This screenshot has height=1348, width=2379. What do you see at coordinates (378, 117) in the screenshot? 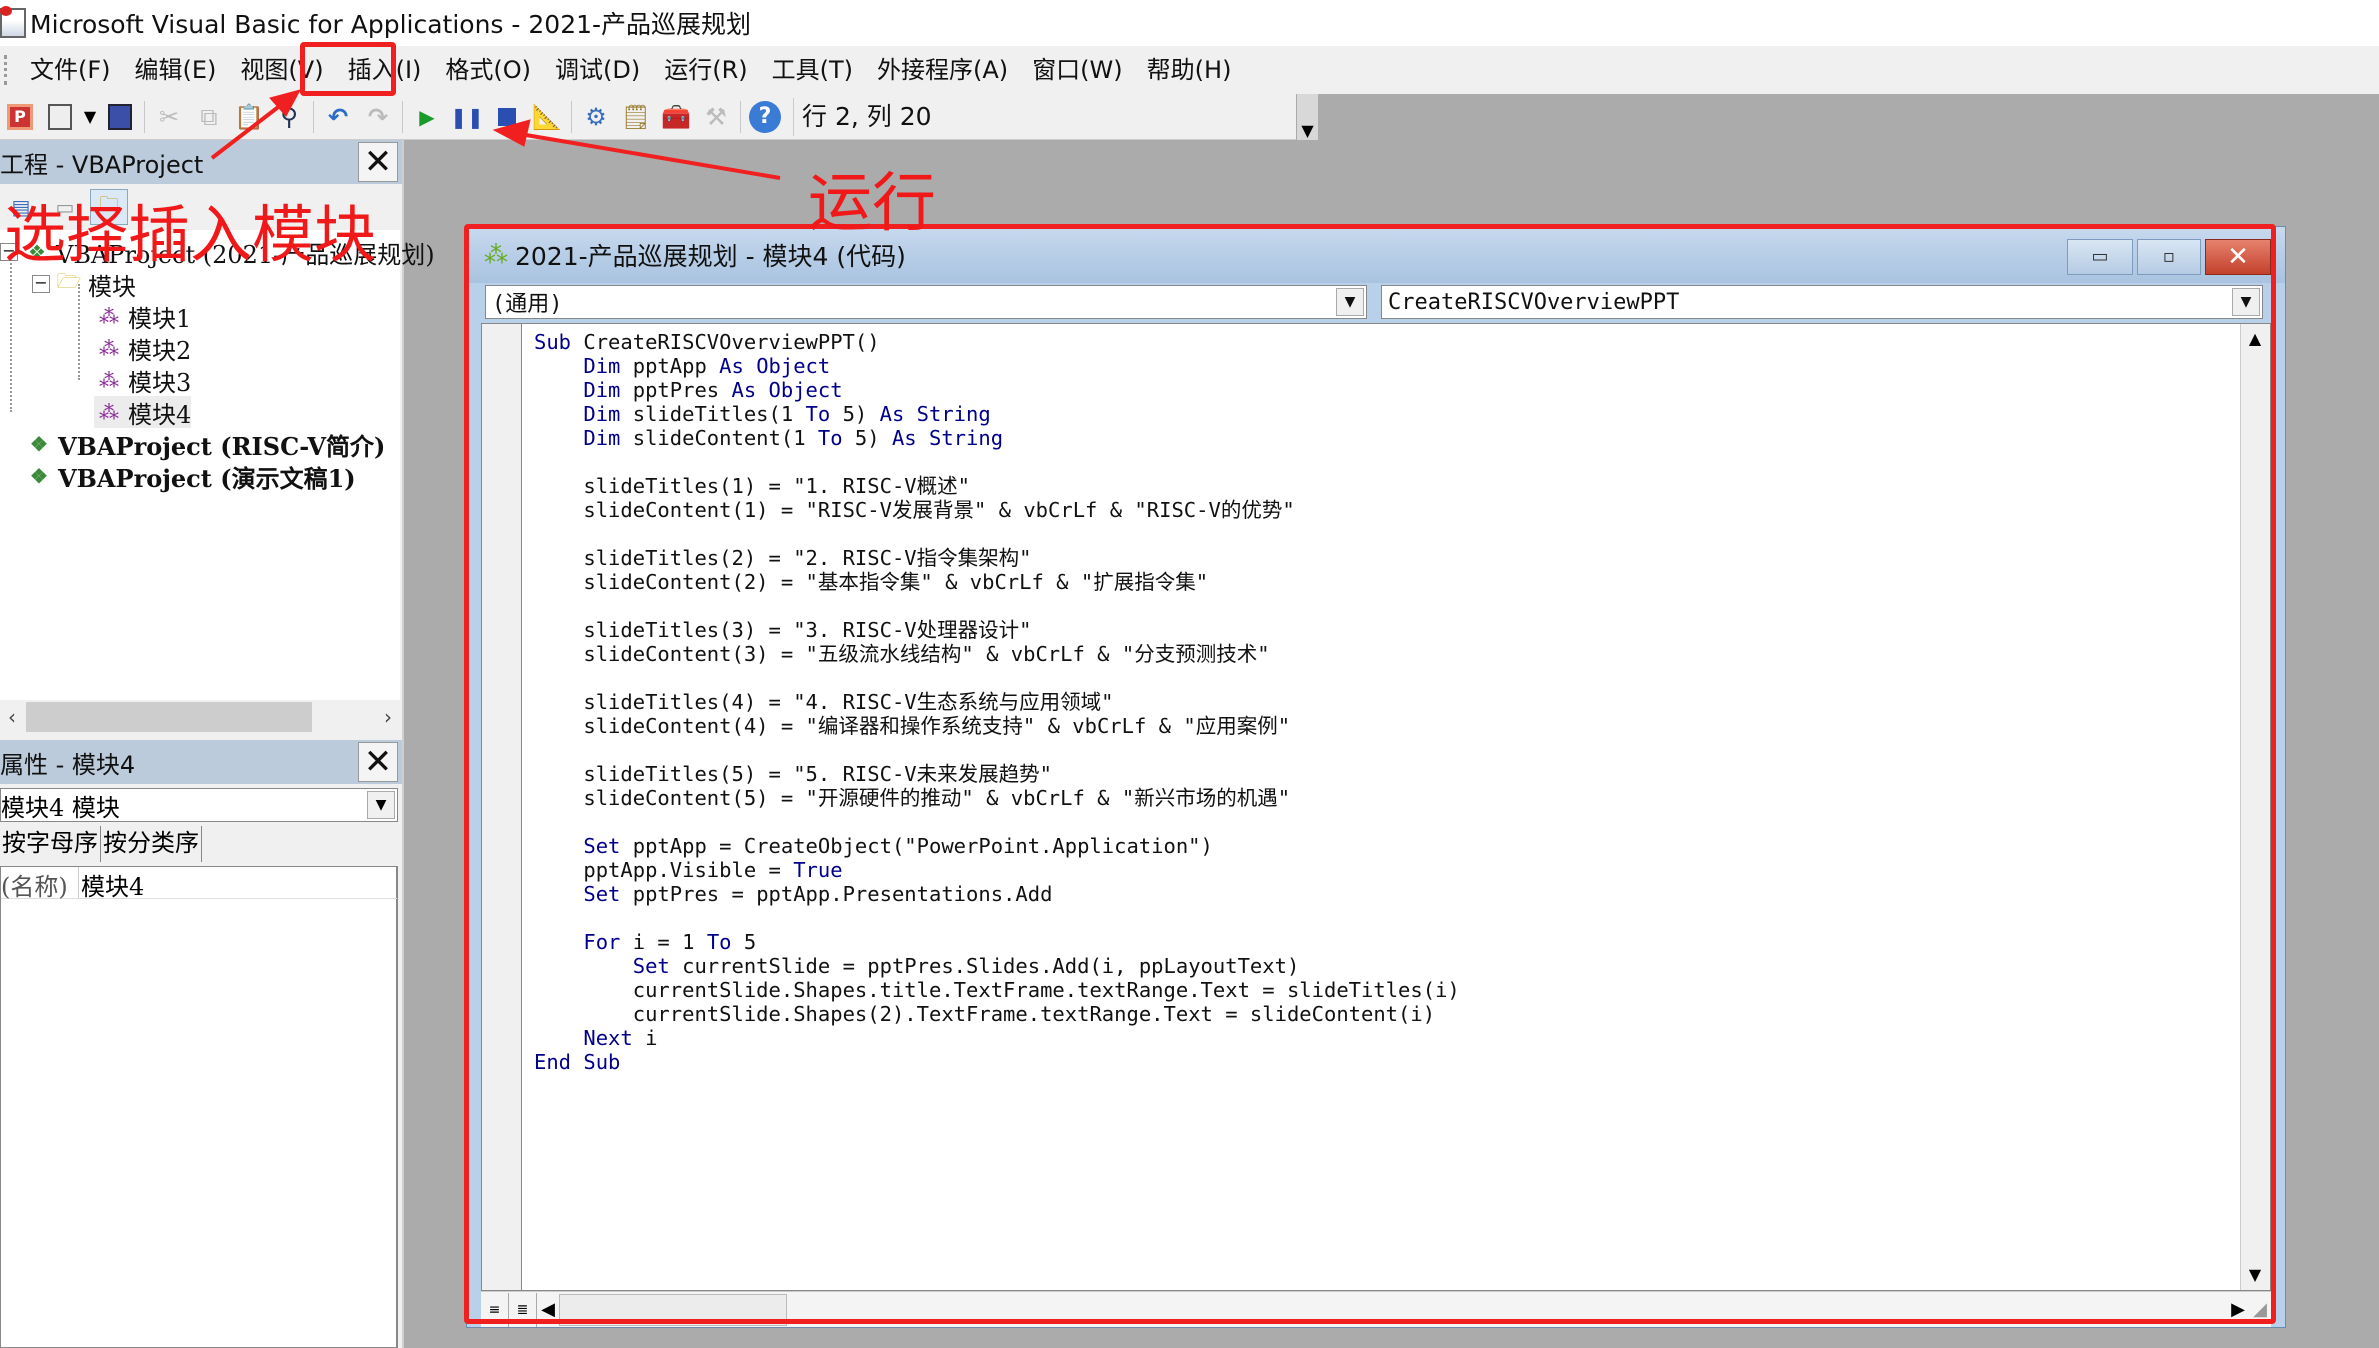
I see `redo-button: ↷` at bounding box center [378, 117].